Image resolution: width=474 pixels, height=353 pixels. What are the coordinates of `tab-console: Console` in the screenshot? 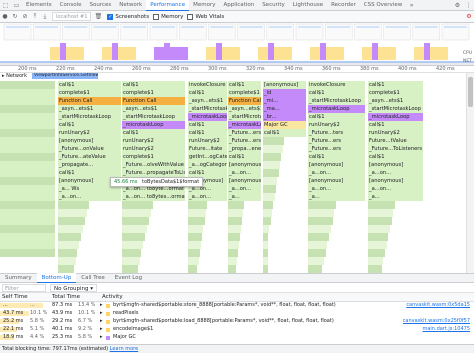 It's located at (71, 5).